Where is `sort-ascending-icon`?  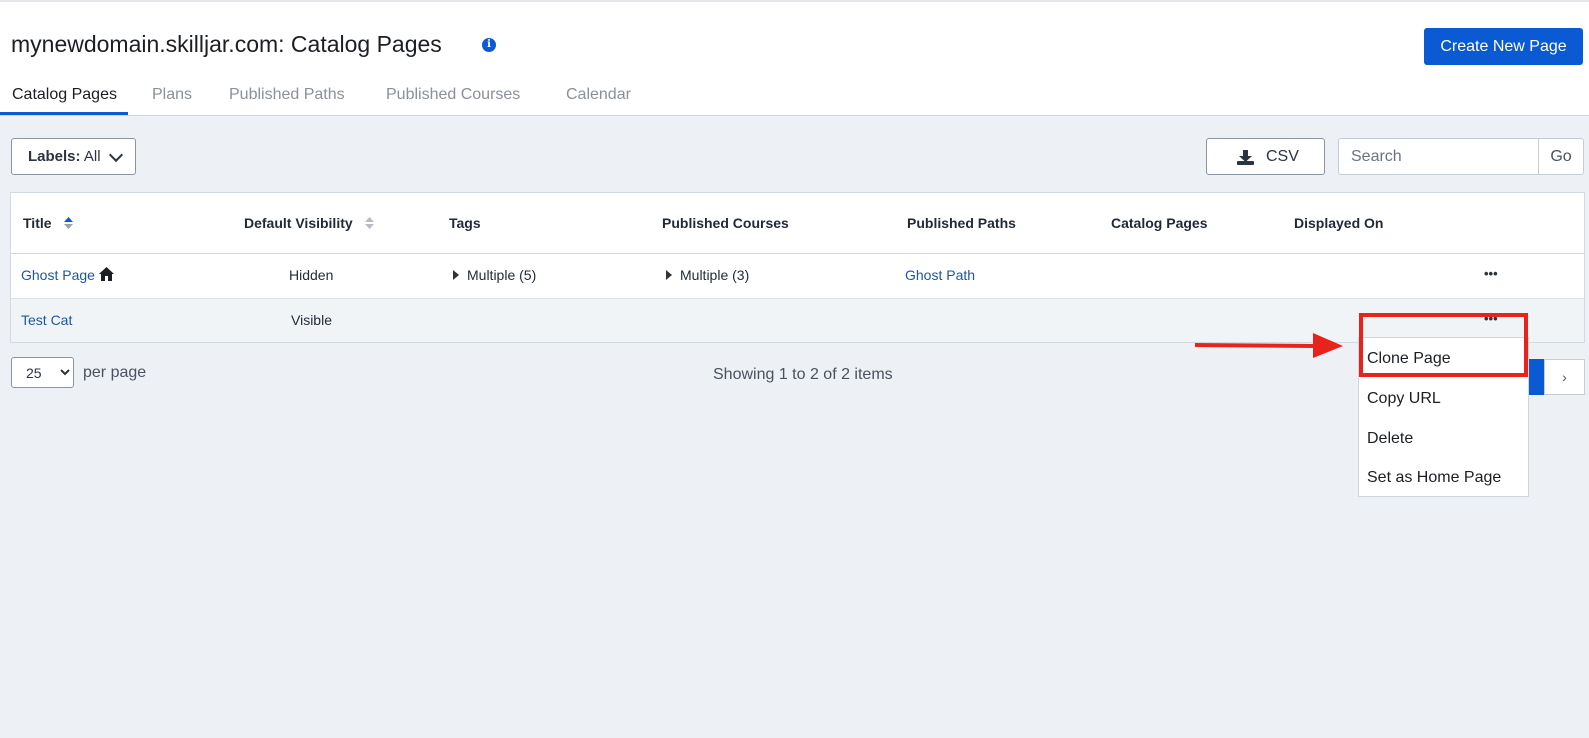 sort-ascending-icon is located at coordinates (68, 223).